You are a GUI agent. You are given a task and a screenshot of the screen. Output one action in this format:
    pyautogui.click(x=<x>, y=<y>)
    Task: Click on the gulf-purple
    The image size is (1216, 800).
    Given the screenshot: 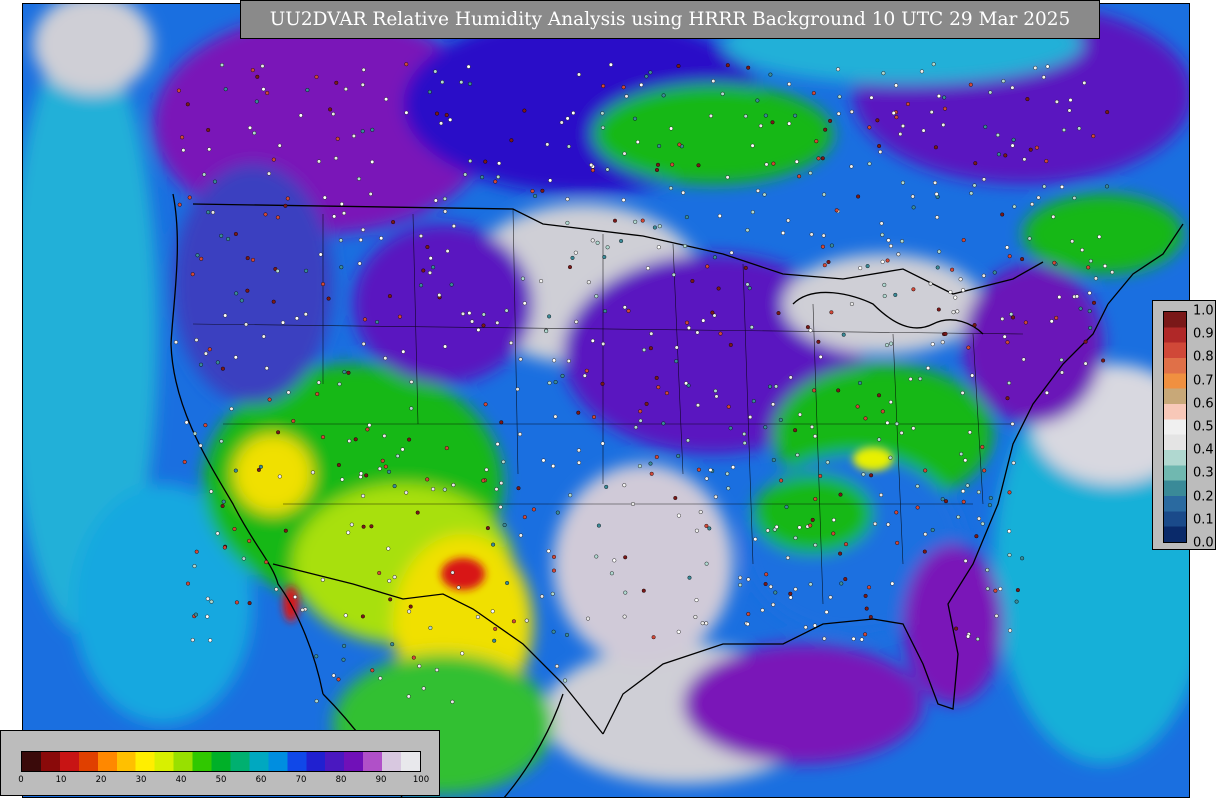 What is the action you would take?
    pyautogui.click(x=803, y=704)
    